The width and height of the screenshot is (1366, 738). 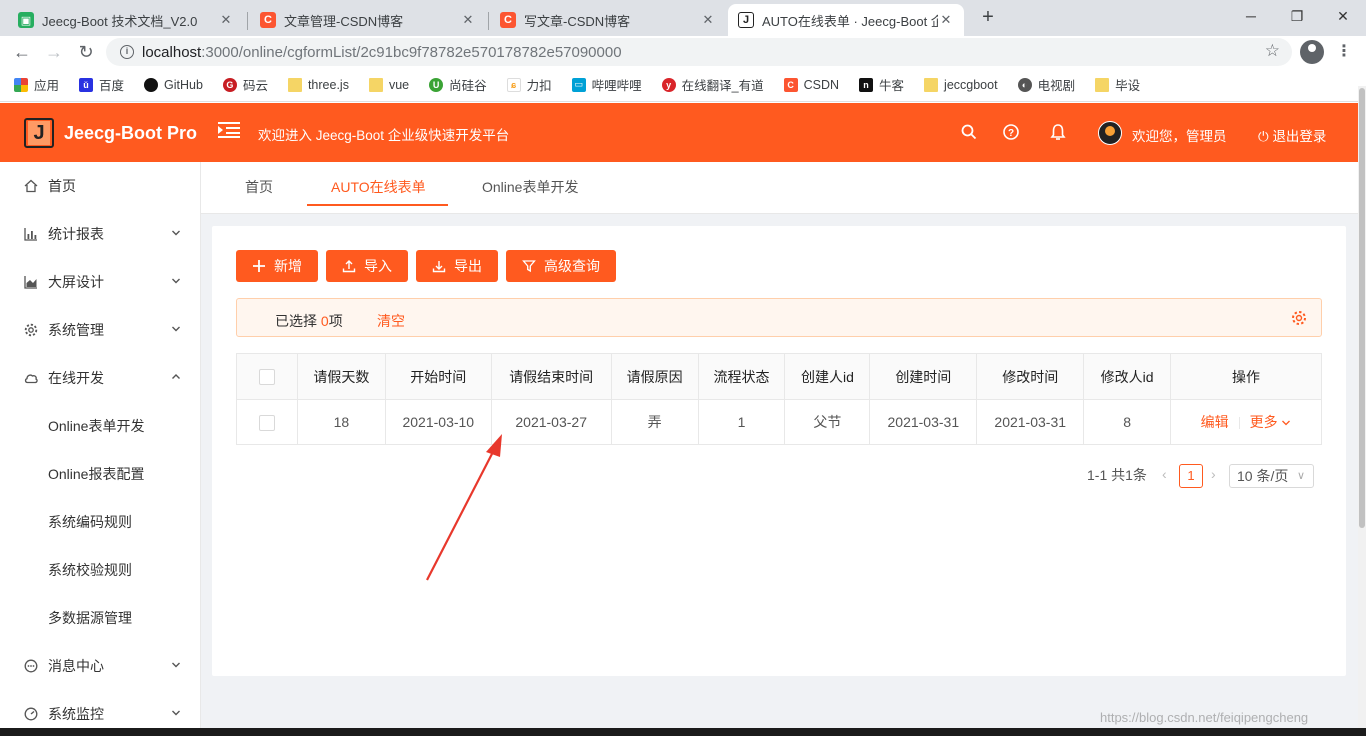 I want to click on scrollbar-thumb, so click(x=1362, y=308).